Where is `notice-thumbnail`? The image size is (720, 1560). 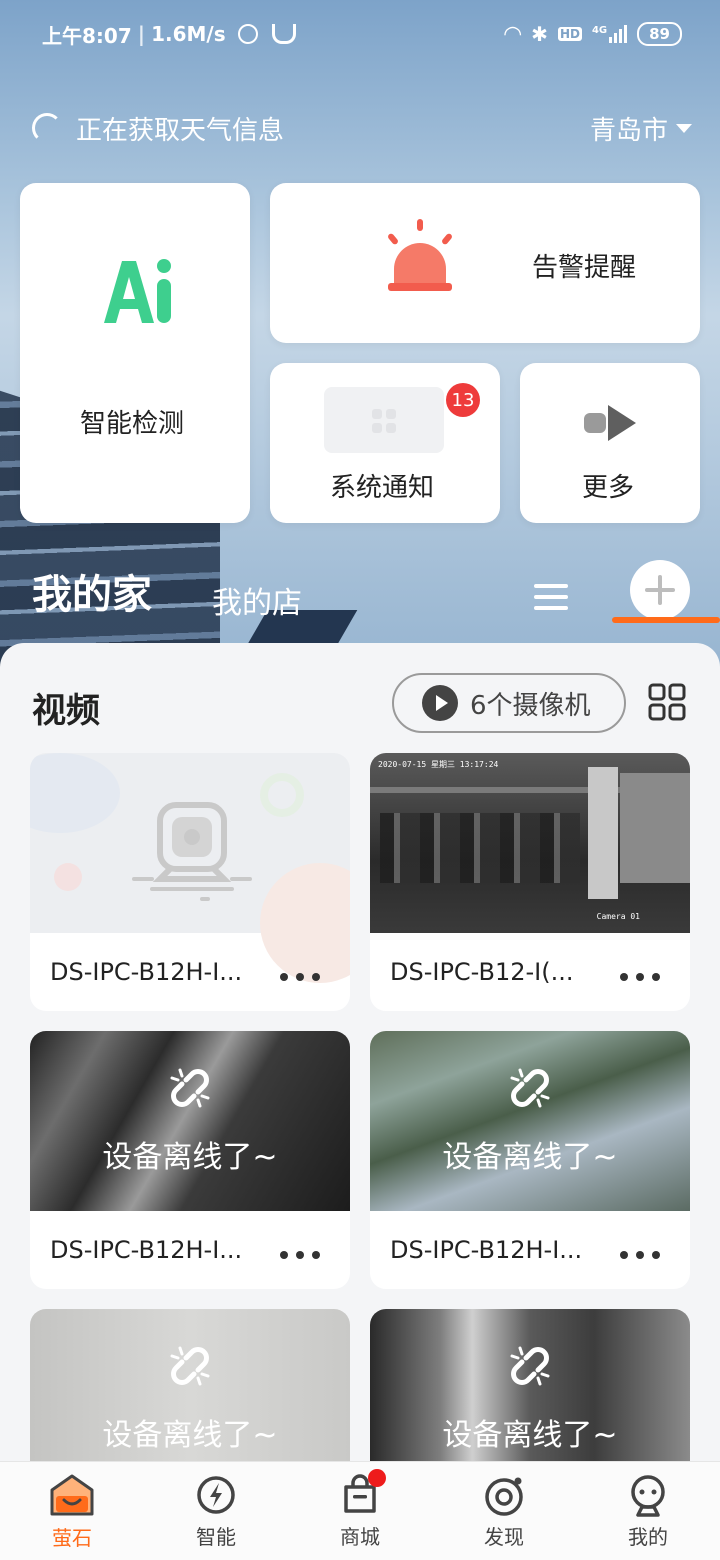 notice-thumbnail is located at coordinates (384, 420).